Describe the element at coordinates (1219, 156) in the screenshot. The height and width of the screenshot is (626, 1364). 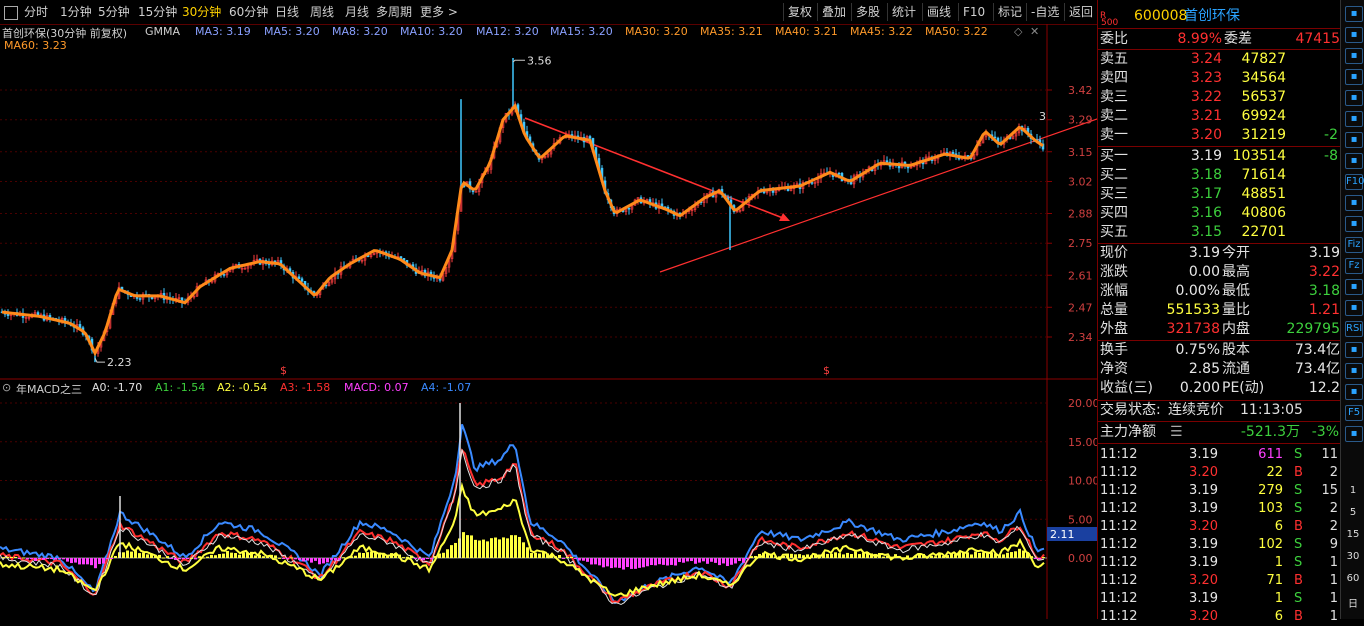
I see `bid-row: 买一 3.19 103514 -8` at that location.